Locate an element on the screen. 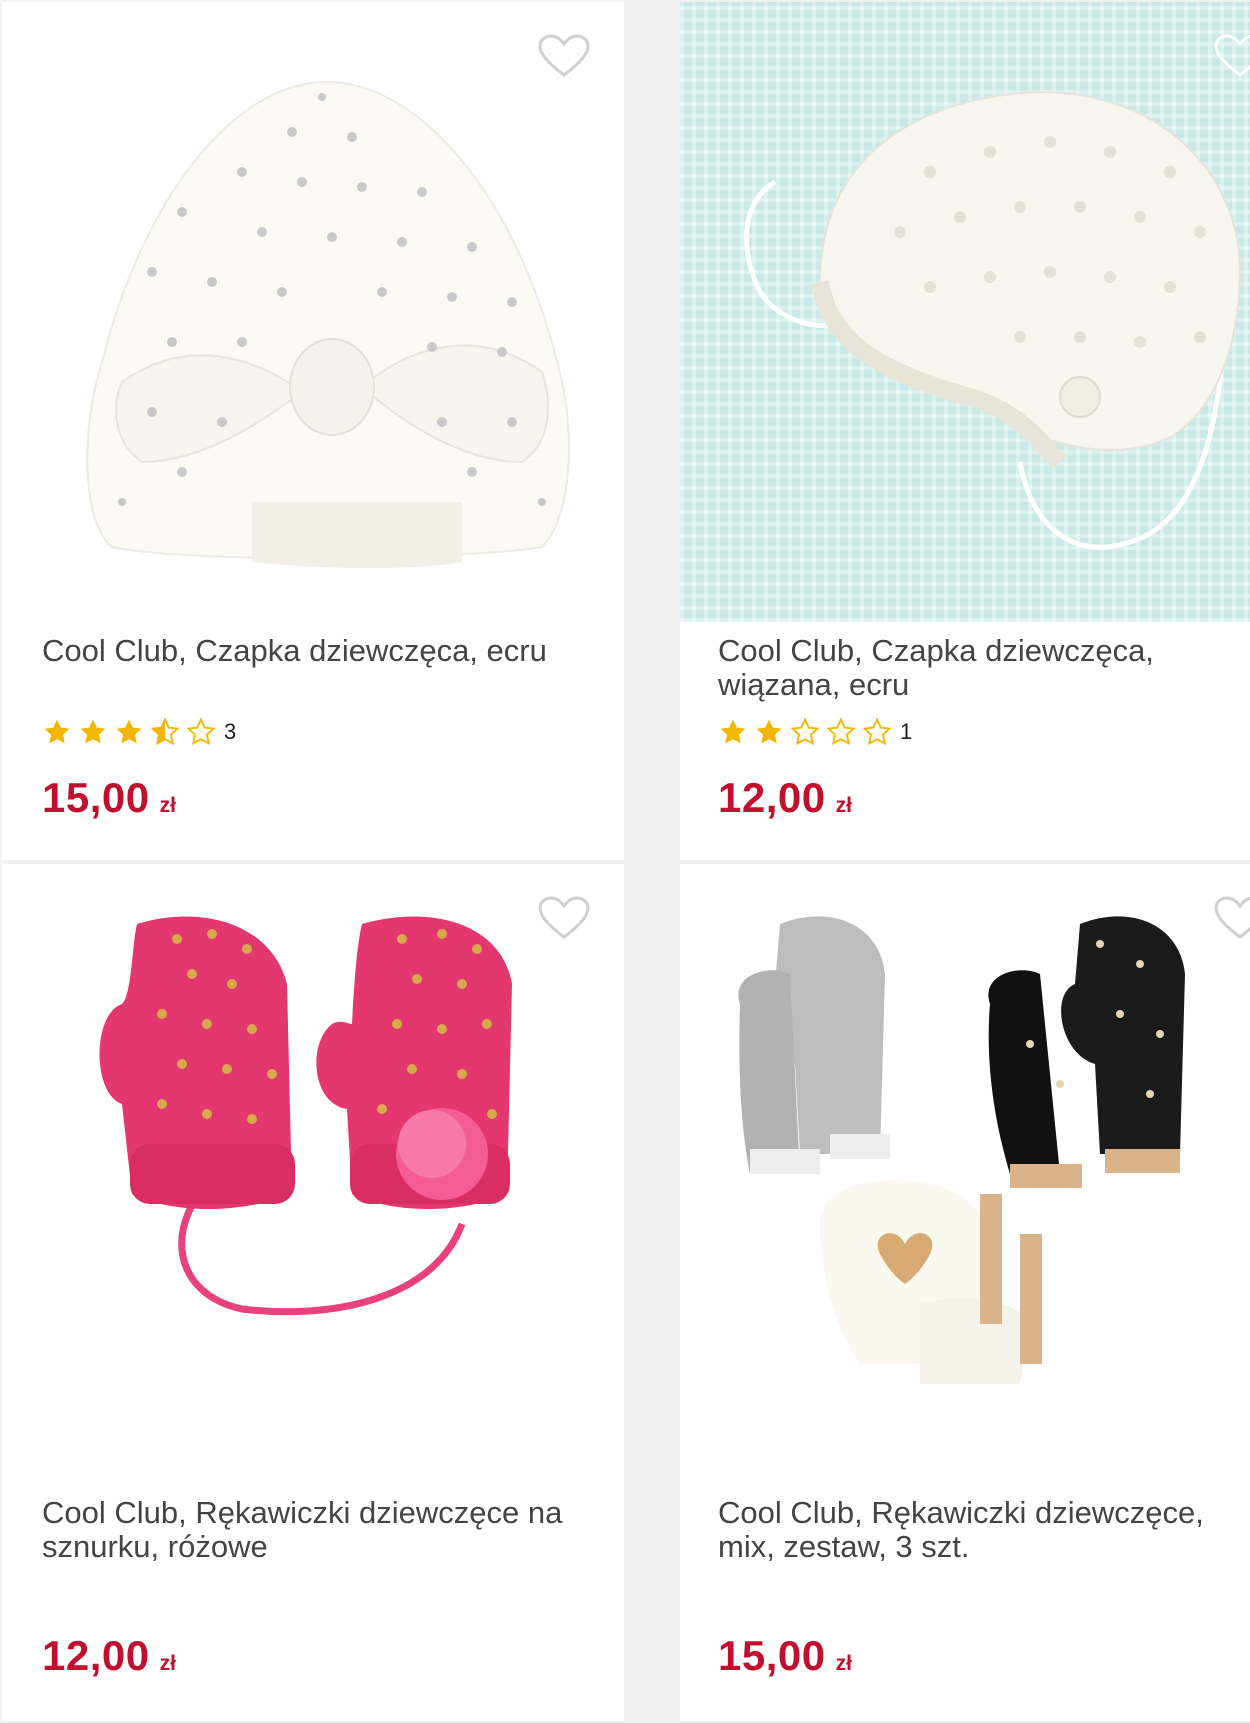  product-rating: 1 is located at coordinates (815, 732).